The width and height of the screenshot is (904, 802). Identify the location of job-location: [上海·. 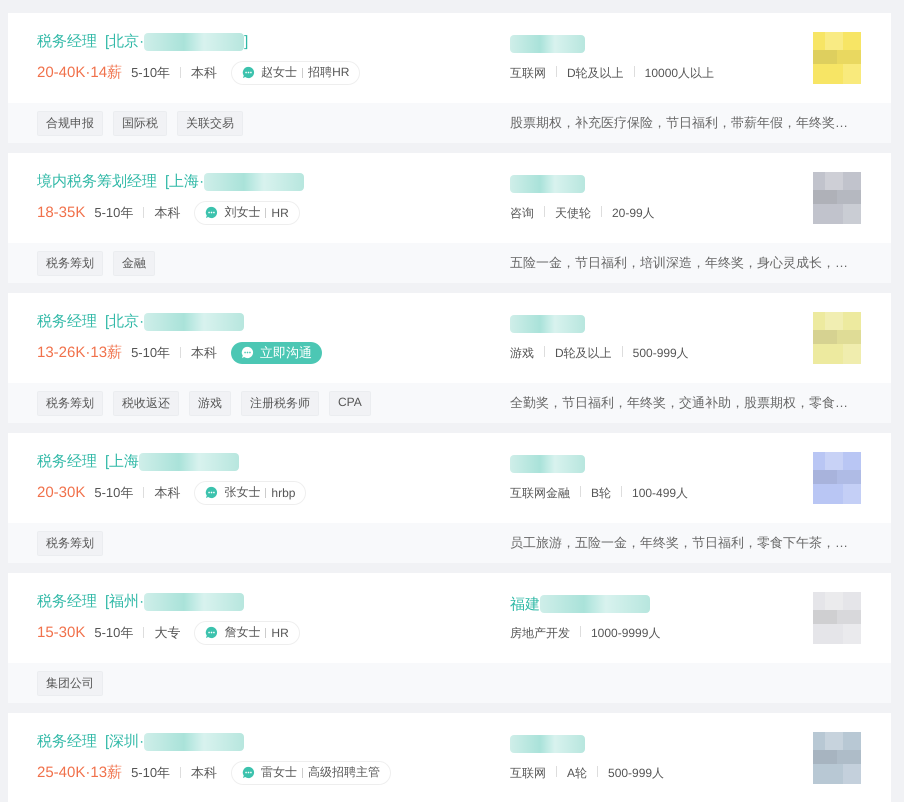
(184, 181).